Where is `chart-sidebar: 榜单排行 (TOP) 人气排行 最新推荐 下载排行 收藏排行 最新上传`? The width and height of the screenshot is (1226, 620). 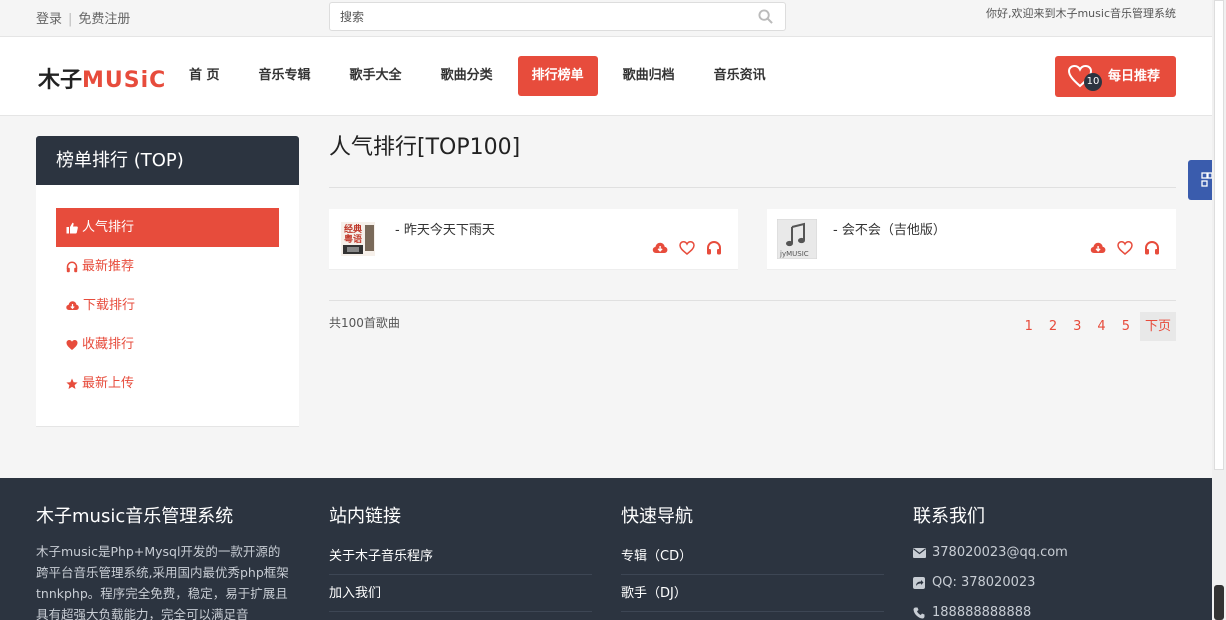 chart-sidebar: 榜单排行 (TOP) 人气排行 最新推荐 下载排行 收藏排行 最新上传 is located at coordinates (167, 281).